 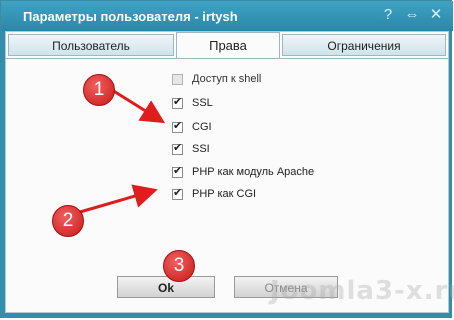 What do you see at coordinates (118, 199) in the screenshot?
I see `arrow-to-php-cgi` at bounding box center [118, 199].